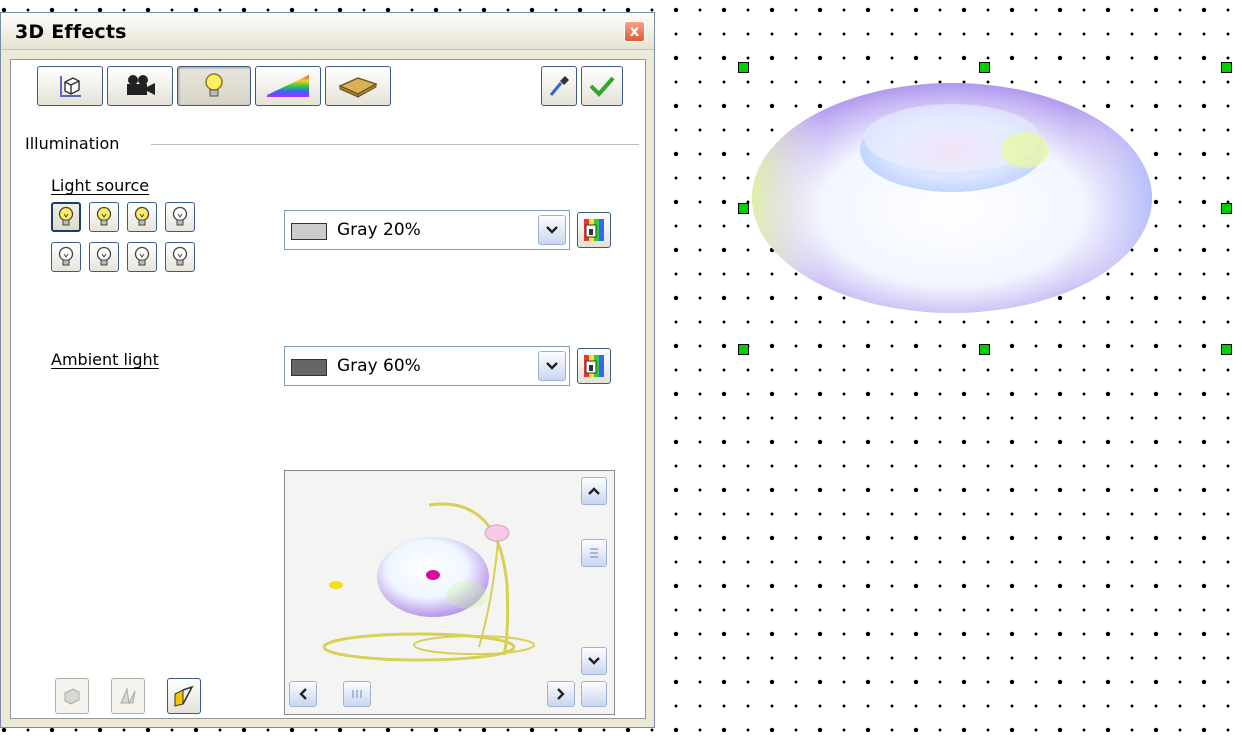 The image size is (1242, 738). I want to click on material-tab-button, so click(358, 86).